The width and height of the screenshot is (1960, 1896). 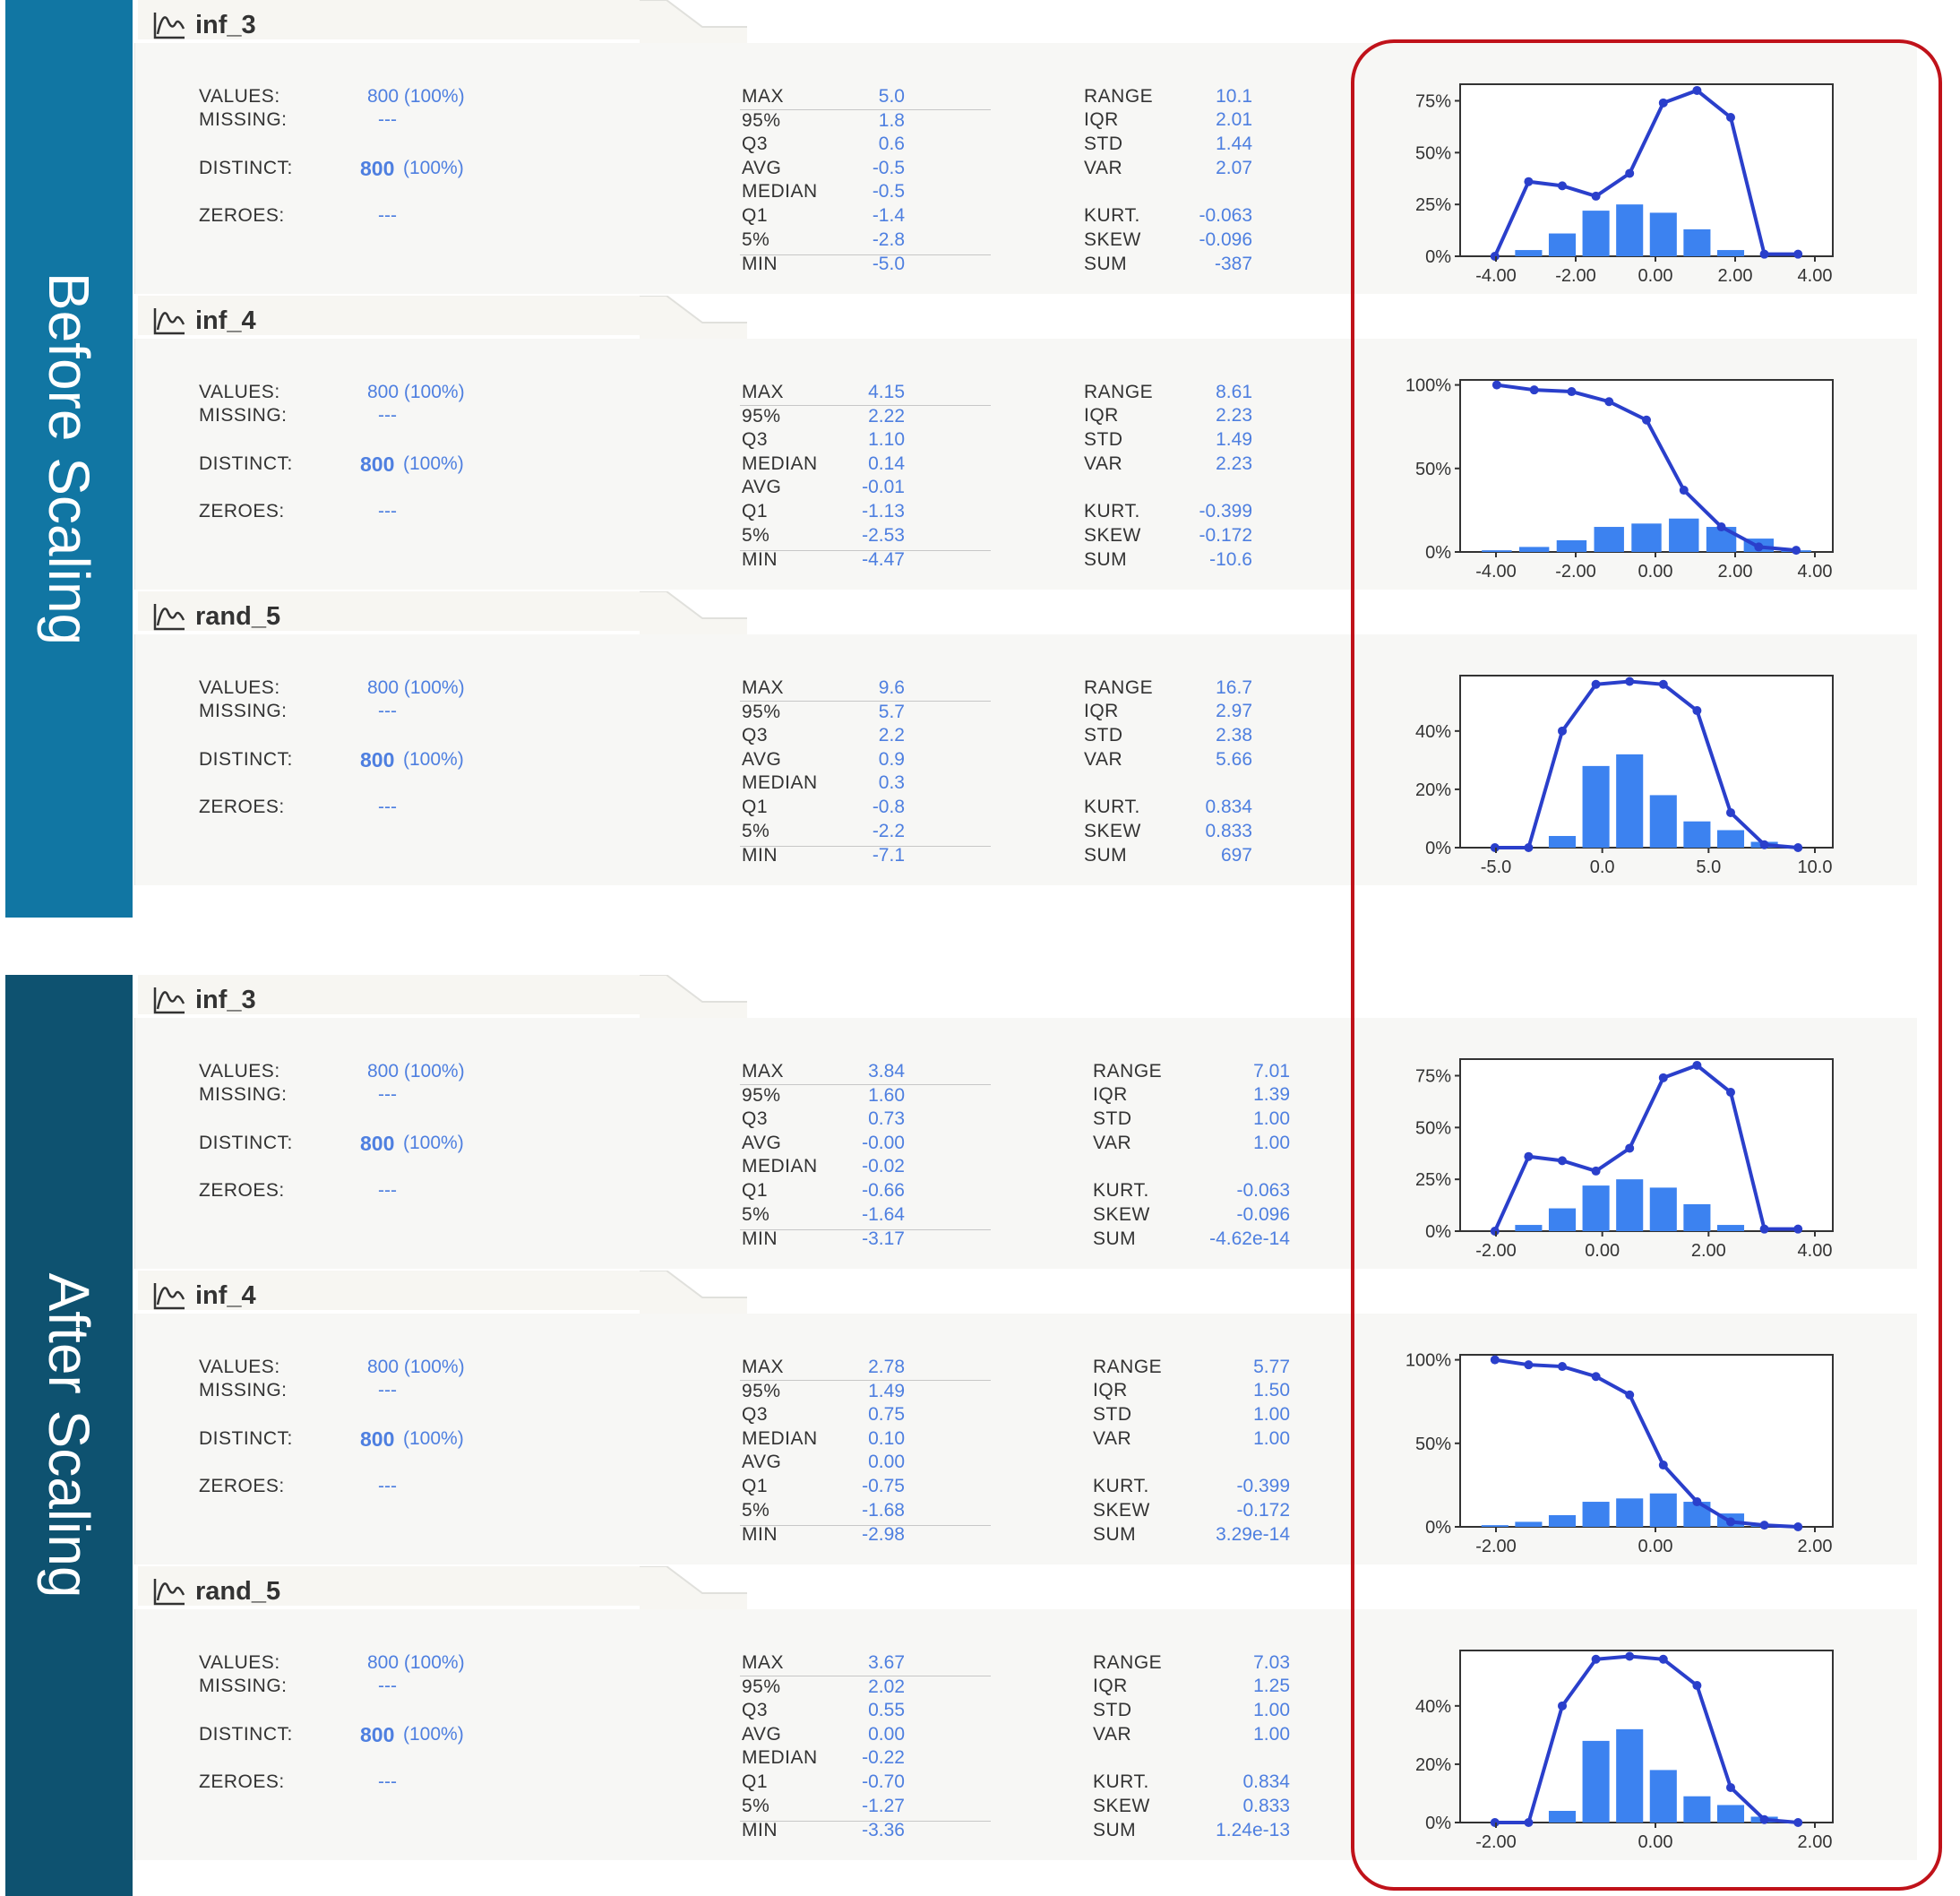 What do you see at coordinates (1266, 1781) in the screenshot?
I see `stat-value: 0.834` at bounding box center [1266, 1781].